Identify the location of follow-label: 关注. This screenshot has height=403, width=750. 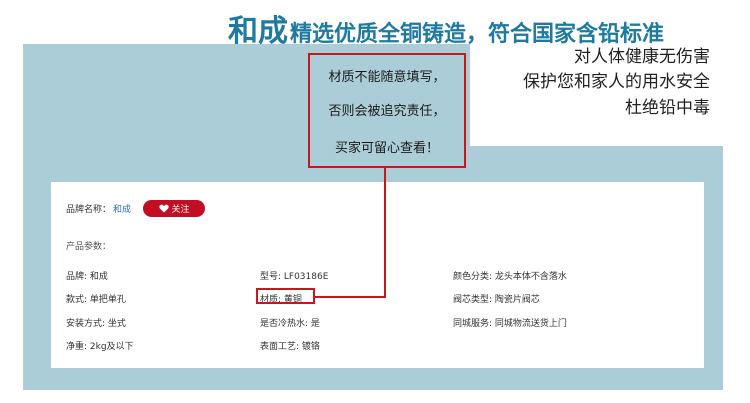
(180, 210).